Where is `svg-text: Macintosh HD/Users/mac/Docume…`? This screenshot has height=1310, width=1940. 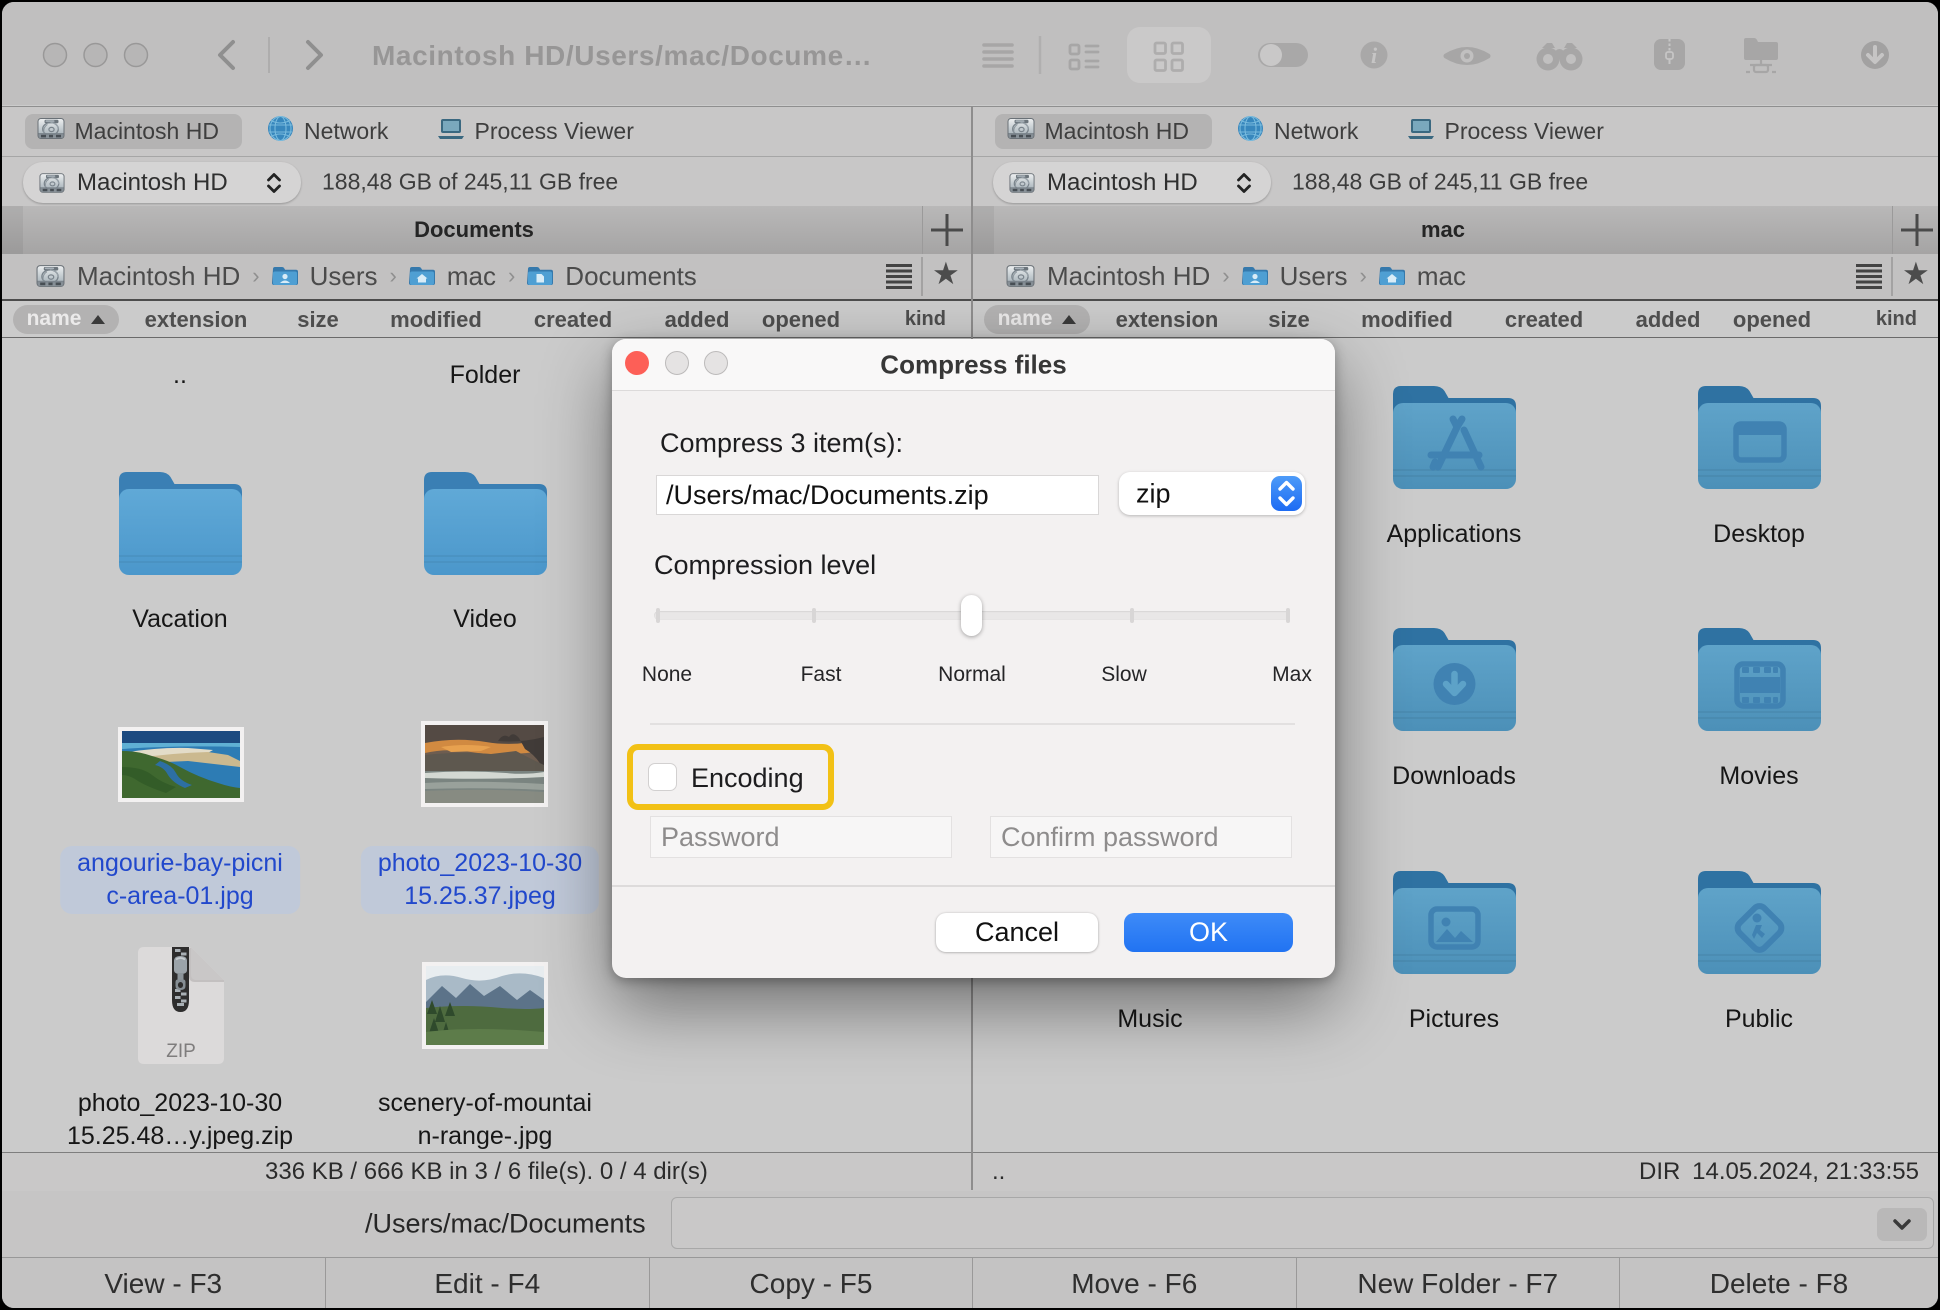 svg-text: Macintosh HD/Users/mac/Docume… is located at coordinates (622, 55).